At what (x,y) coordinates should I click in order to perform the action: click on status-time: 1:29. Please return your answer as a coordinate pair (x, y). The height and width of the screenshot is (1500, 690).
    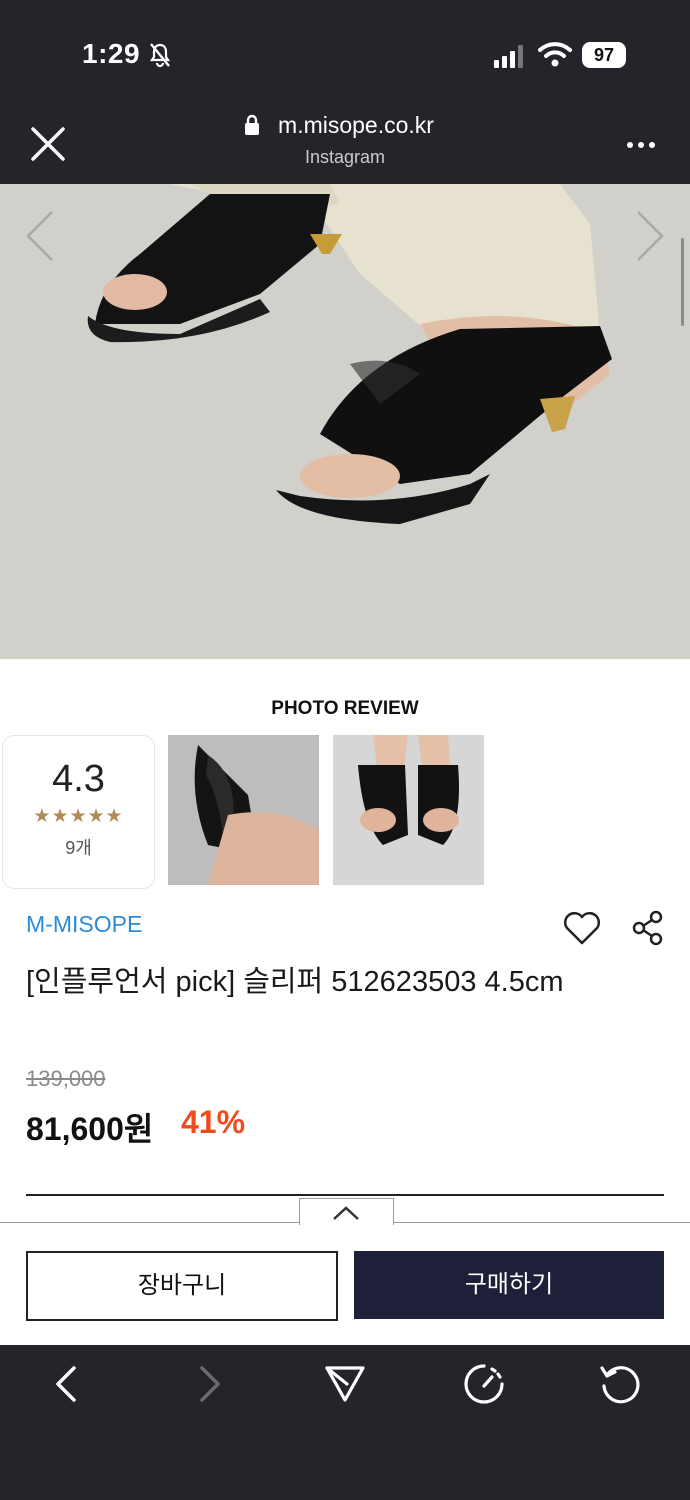
    Looking at the image, I should click on (111, 53).